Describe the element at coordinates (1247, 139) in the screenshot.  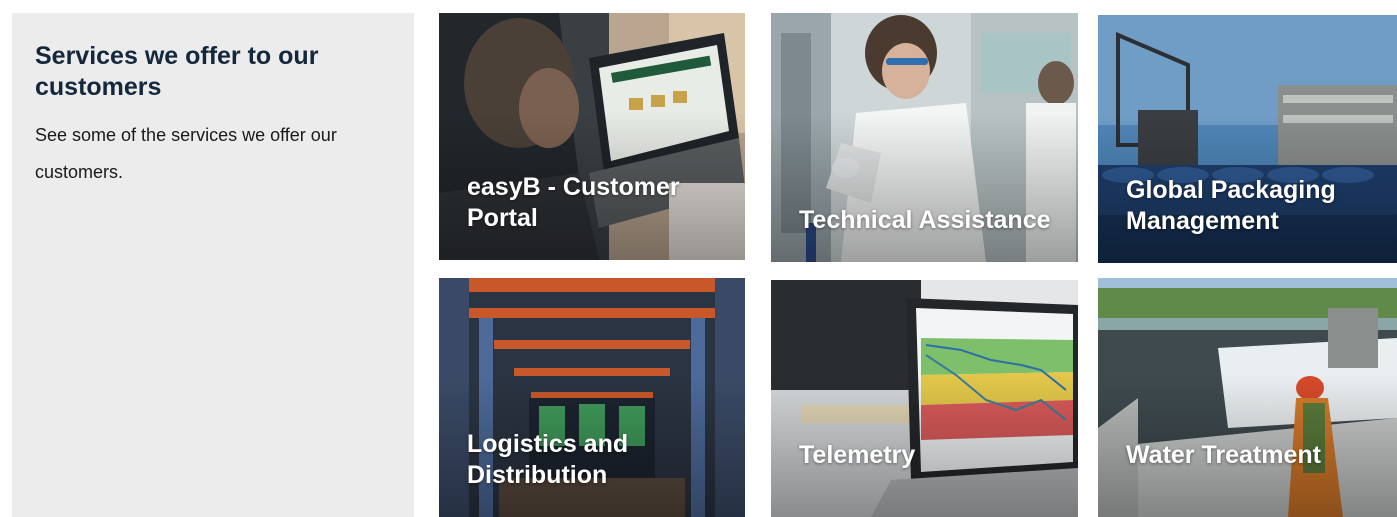
I see `service-card-global-packaging-management: Global Packaging Management` at that location.